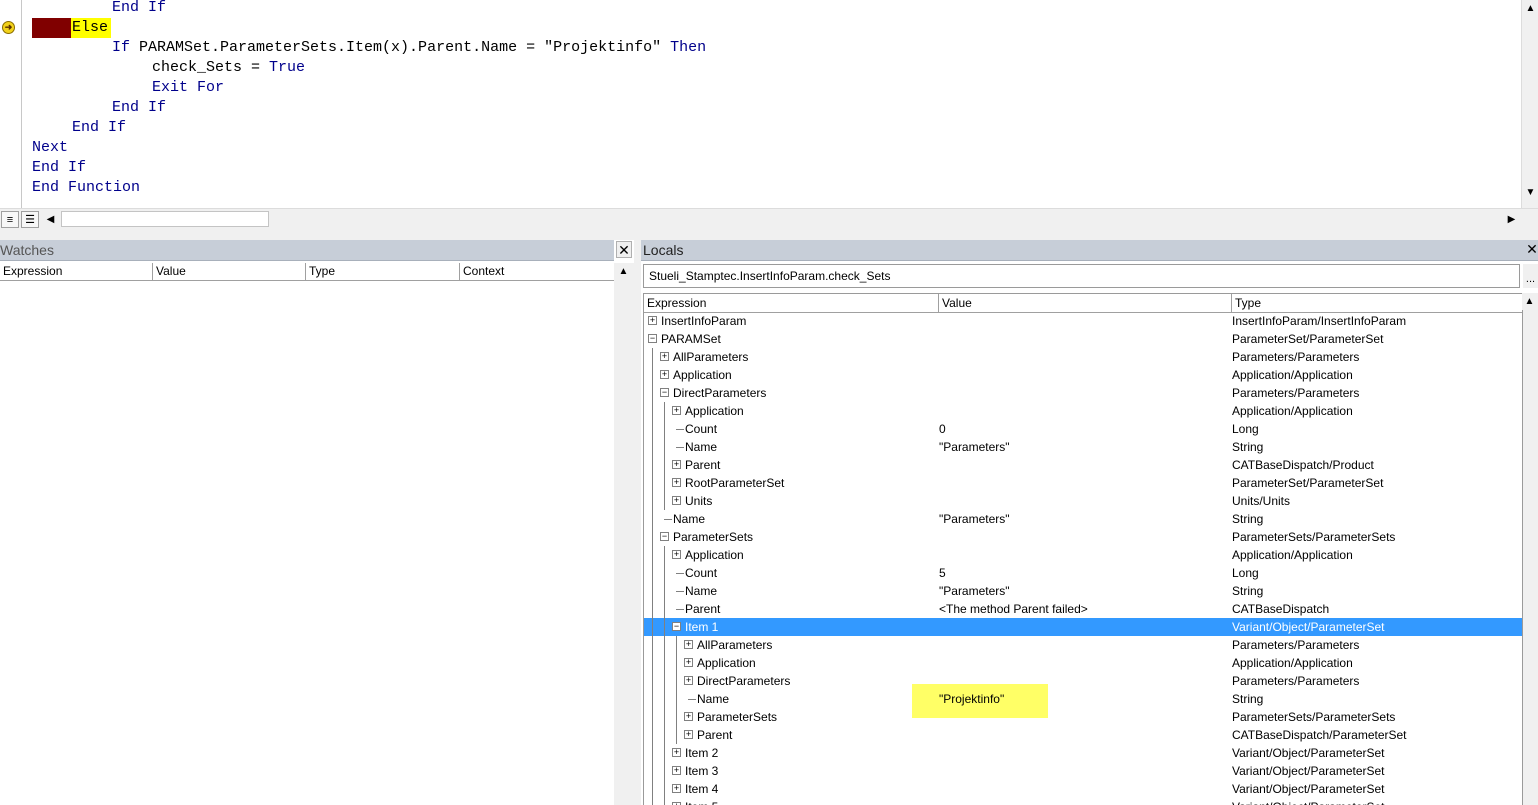 The image size is (1538, 805). What do you see at coordinates (165, 219) in the screenshot?
I see `horizontal-scroll-thumb` at bounding box center [165, 219].